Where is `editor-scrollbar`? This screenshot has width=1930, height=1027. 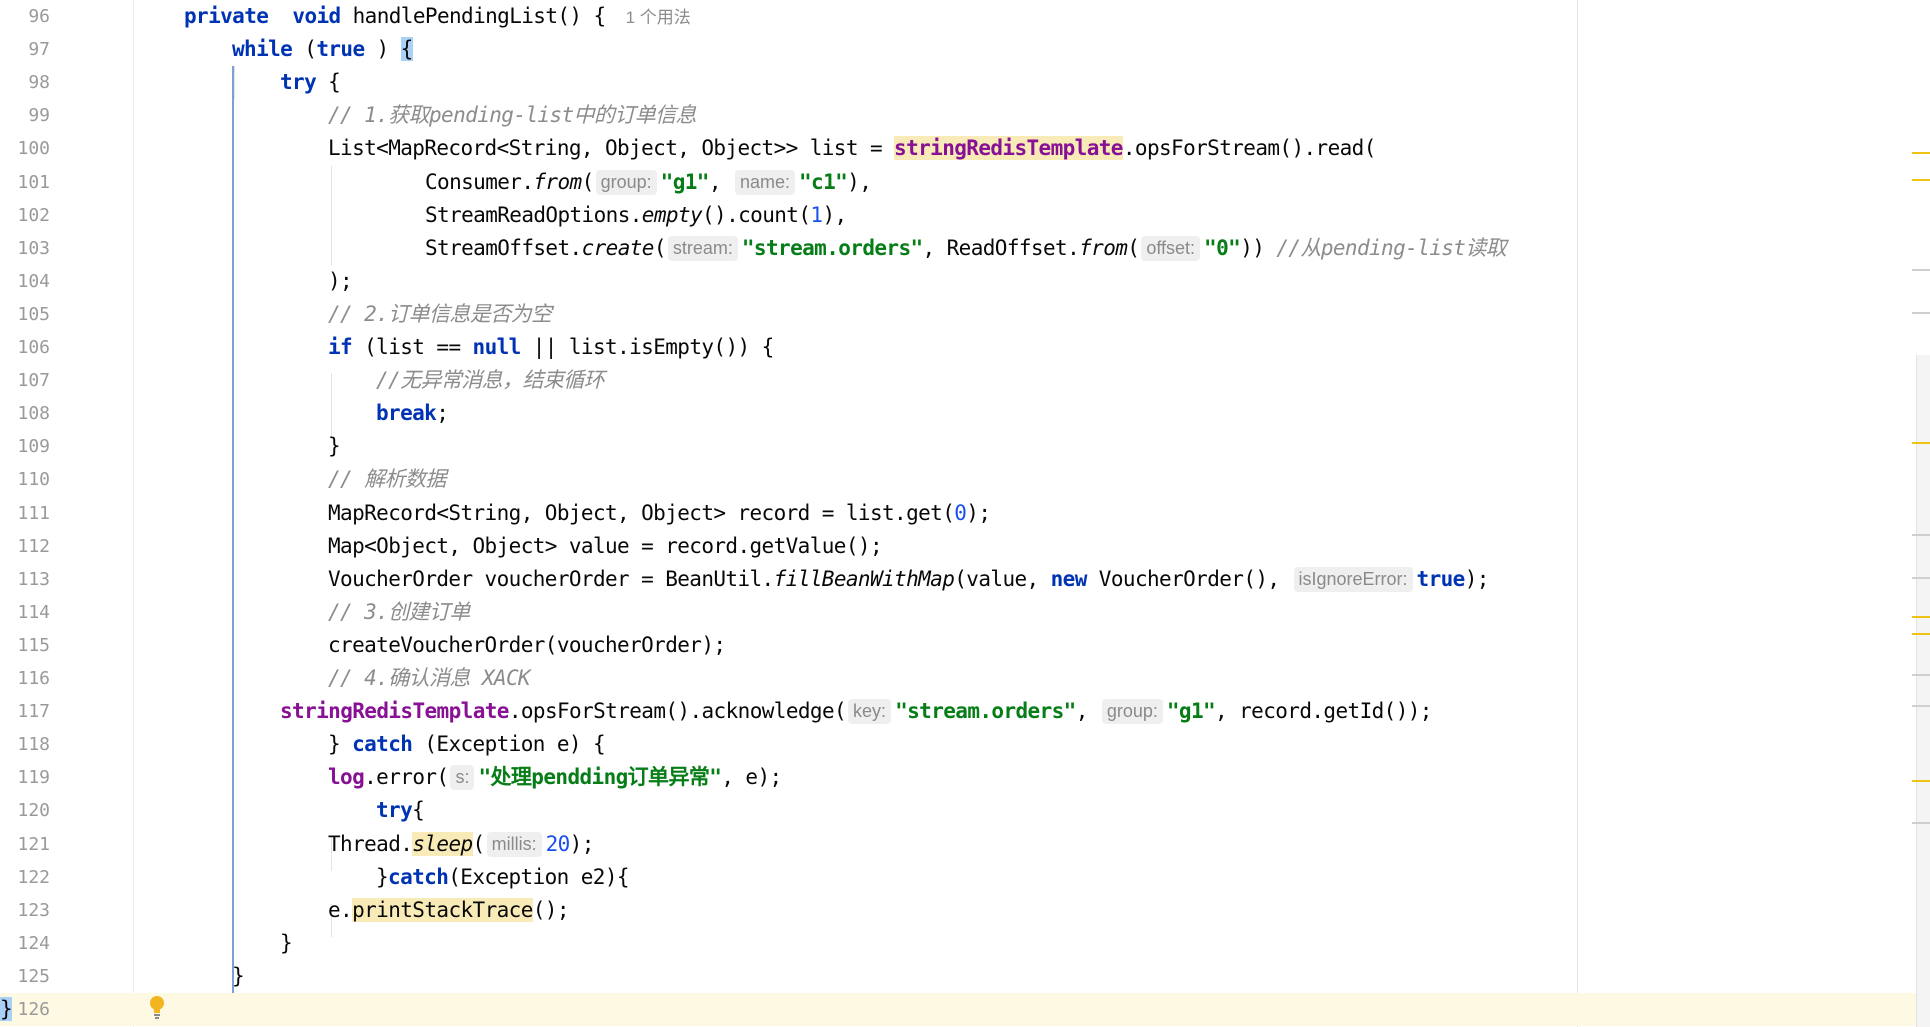
editor-scrollbar is located at coordinates (1923, 691).